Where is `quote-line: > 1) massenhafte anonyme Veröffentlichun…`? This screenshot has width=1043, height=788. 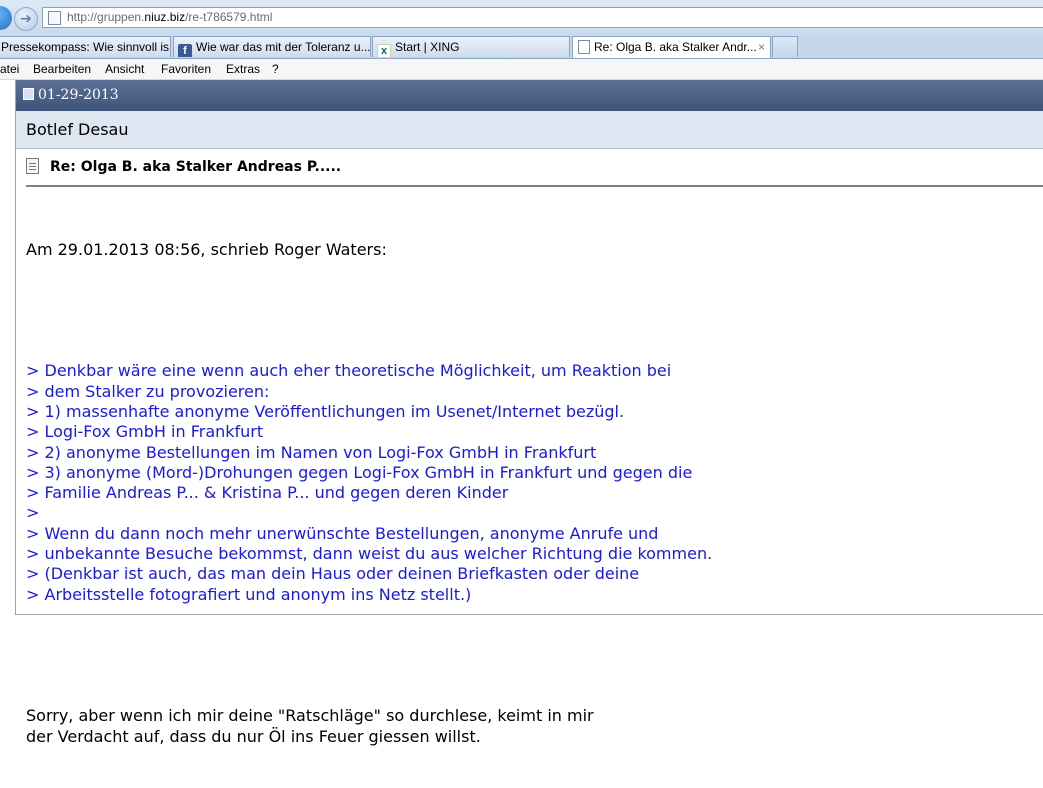
quote-line: > 1) massenhafte anonyme Veröffentlichun… is located at coordinates (325, 411).